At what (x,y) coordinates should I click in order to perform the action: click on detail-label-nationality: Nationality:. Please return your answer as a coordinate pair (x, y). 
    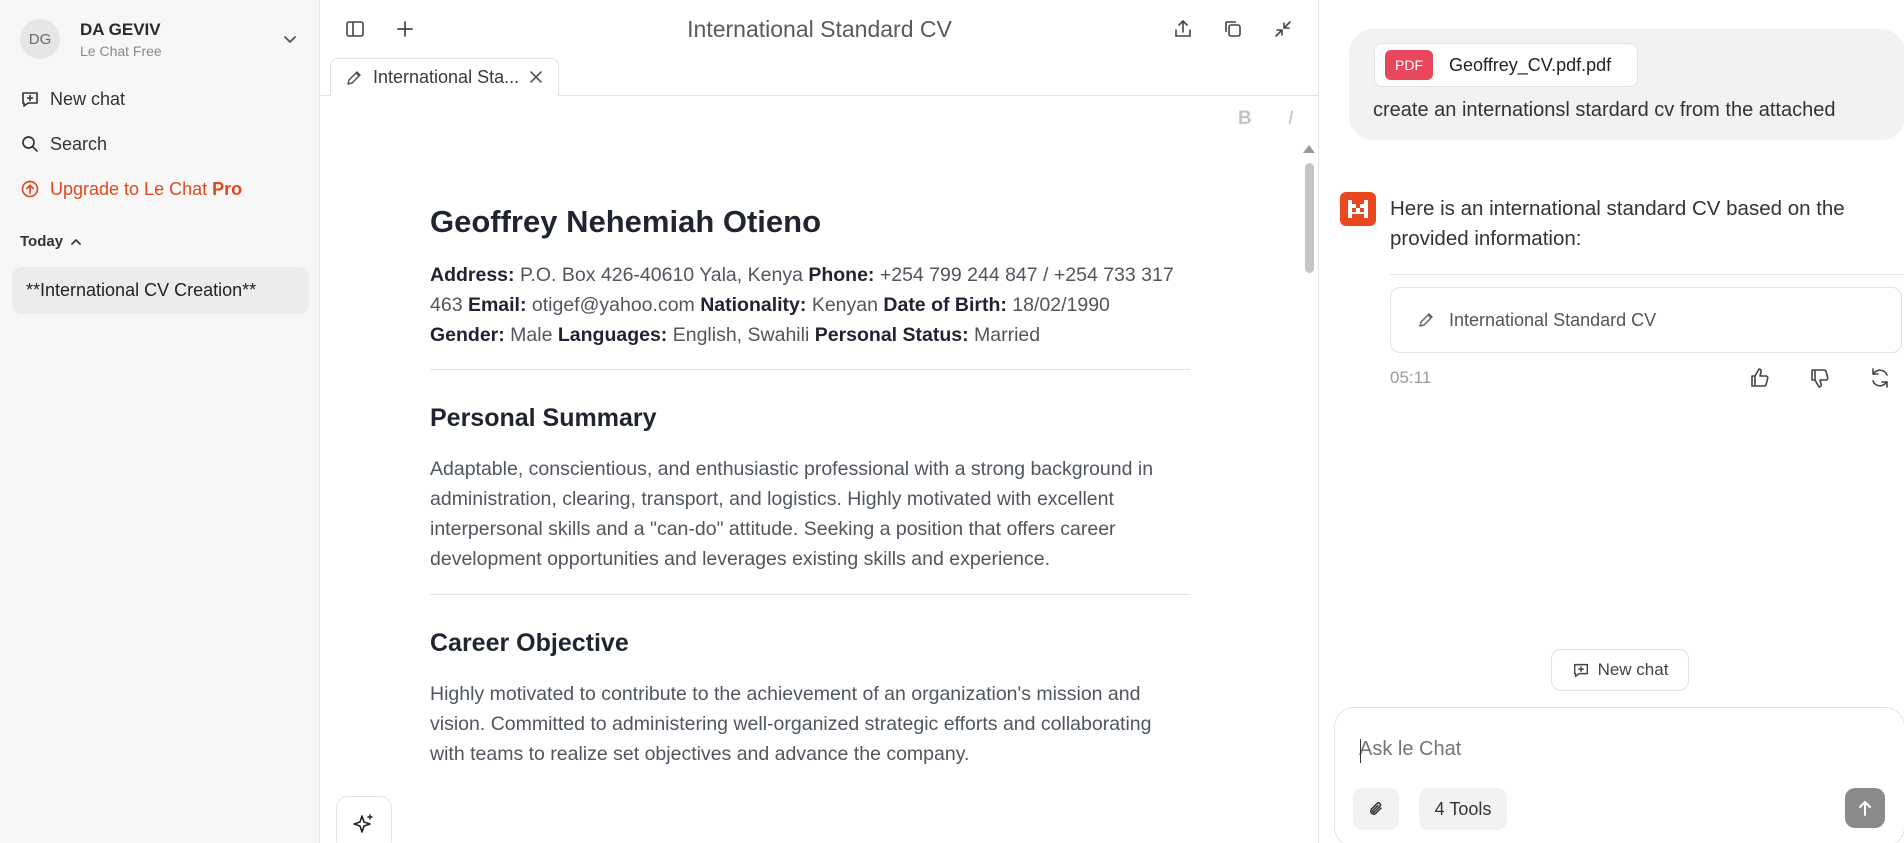
    Looking at the image, I should click on (753, 305).